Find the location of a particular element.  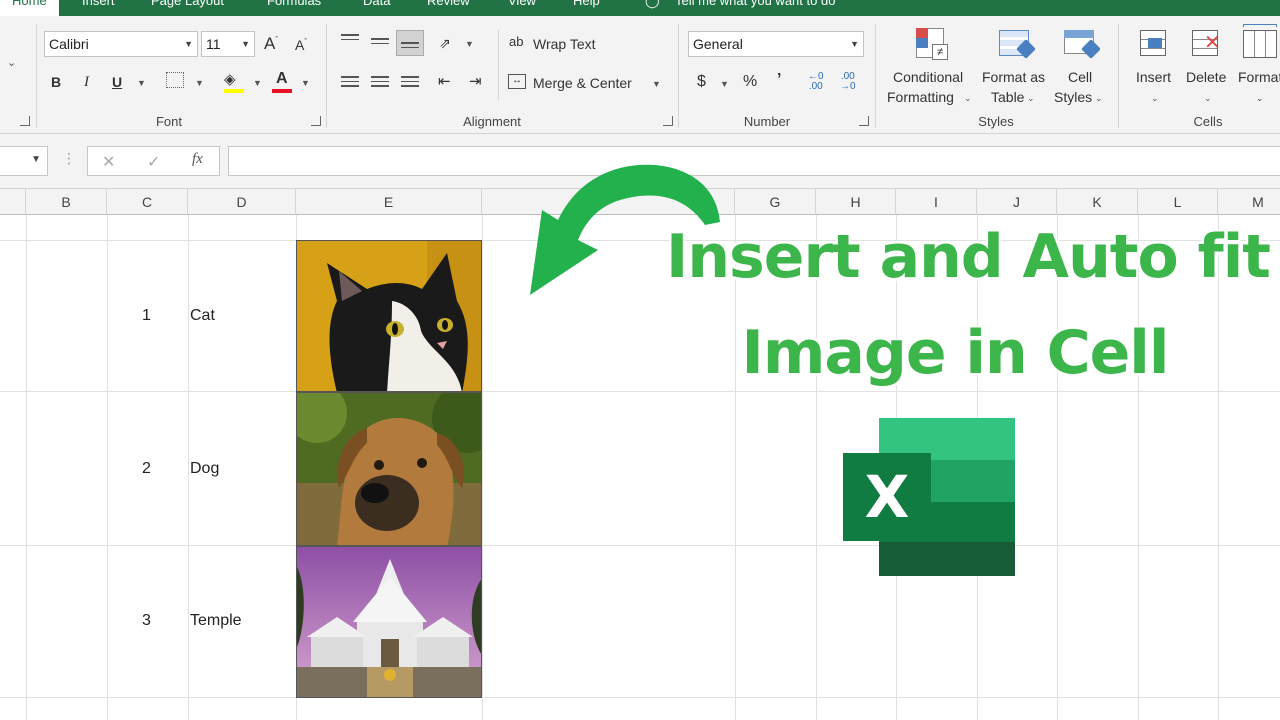

cell-d-name: Cat is located at coordinates (202, 316).